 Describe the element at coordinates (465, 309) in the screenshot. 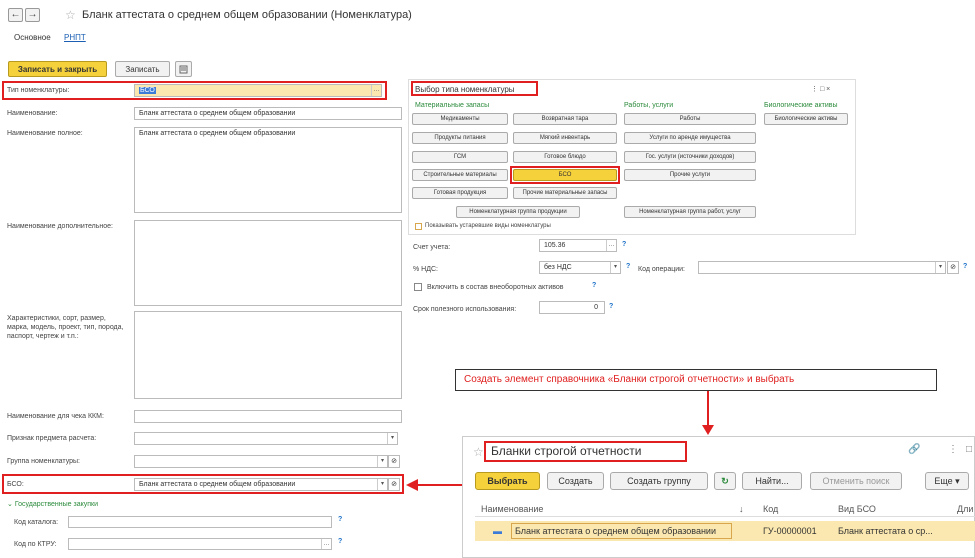

I see `life-label: Срок полезного использования:` at that location.